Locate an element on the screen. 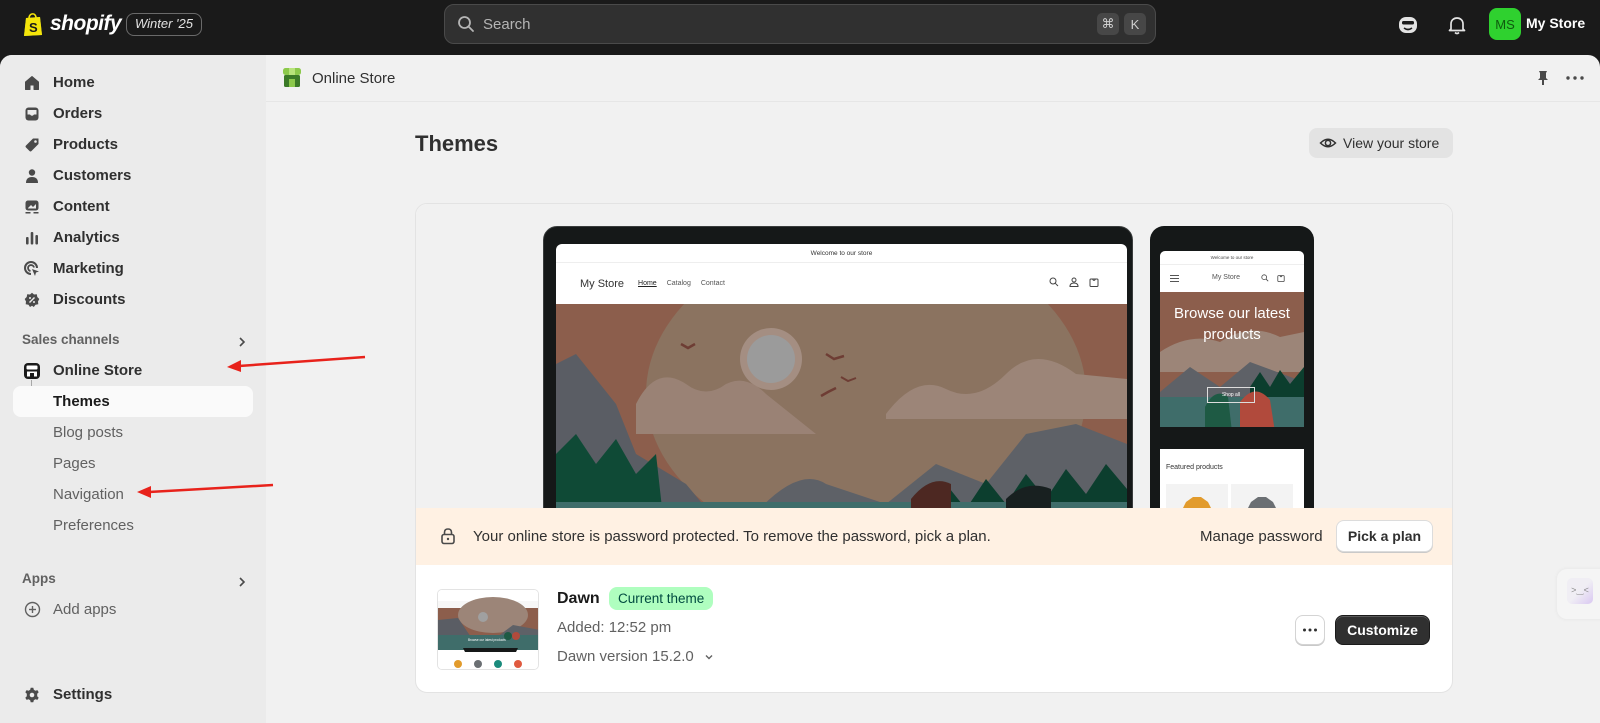  sidebar-item-label: Themes is located at coordinates (81, 401).